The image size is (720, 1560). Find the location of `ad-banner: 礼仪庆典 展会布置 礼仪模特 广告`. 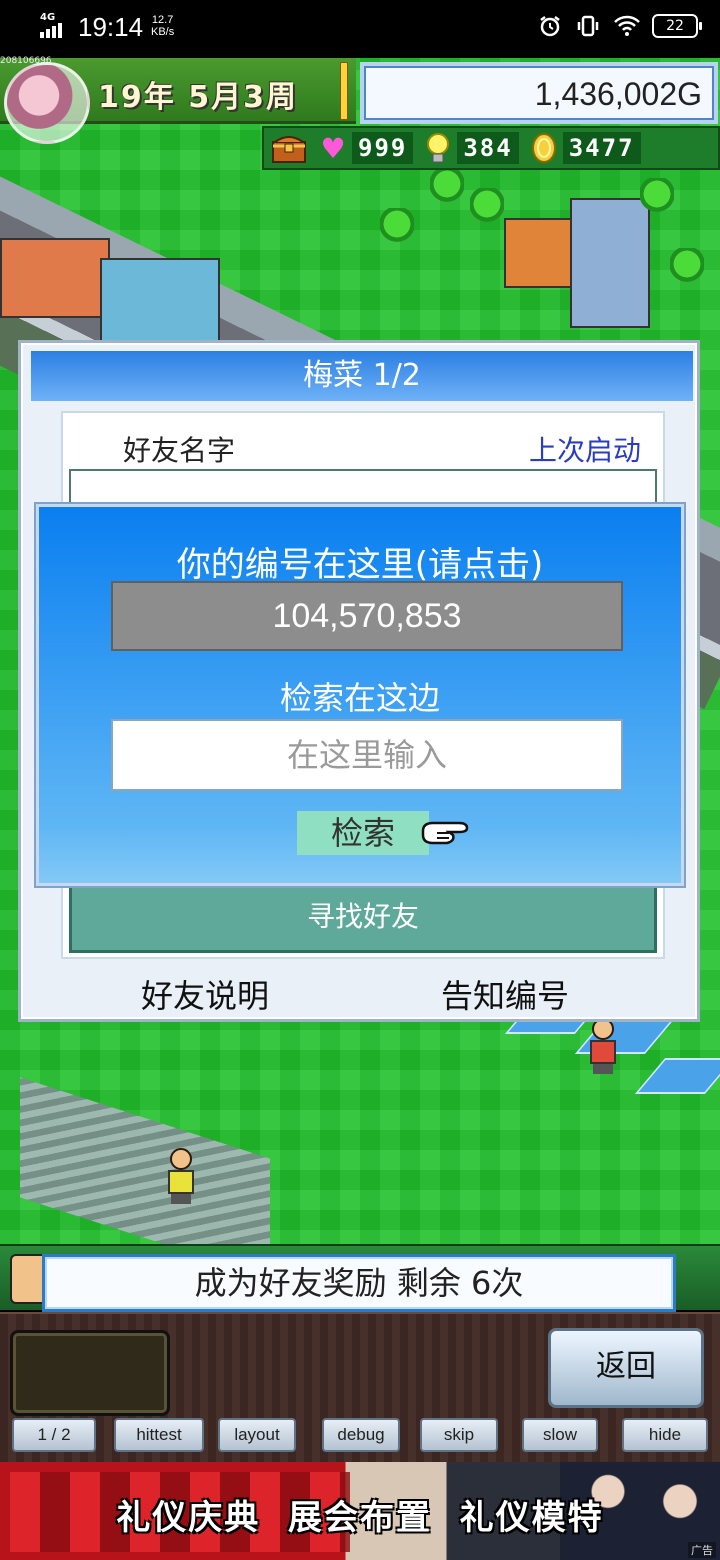

ad-banner: 礼仪庆典 展会布置 礼仪模特 广告 is located at coordinates (360, 1511).